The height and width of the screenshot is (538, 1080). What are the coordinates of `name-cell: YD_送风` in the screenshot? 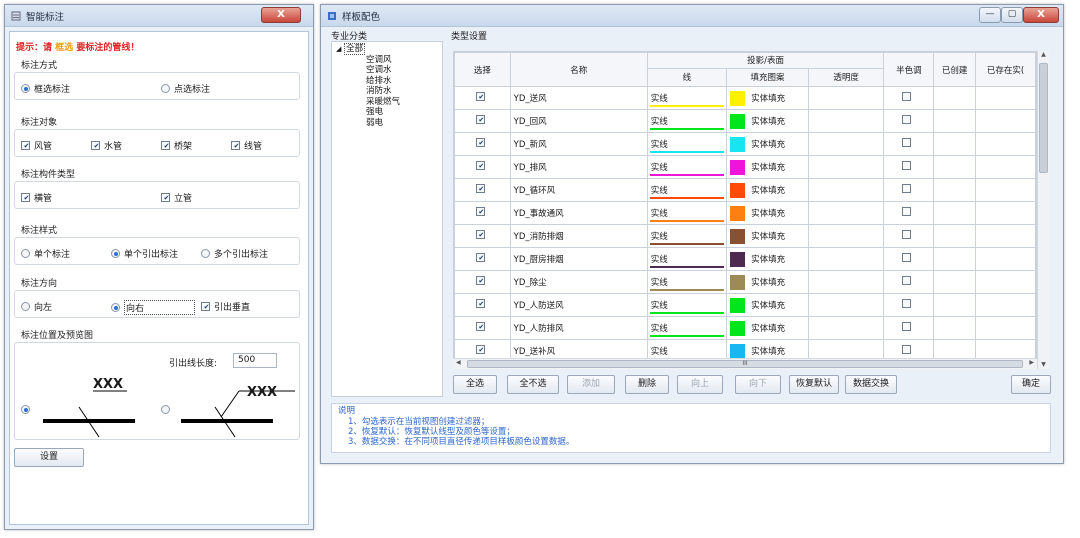 It's located at (578, 98).